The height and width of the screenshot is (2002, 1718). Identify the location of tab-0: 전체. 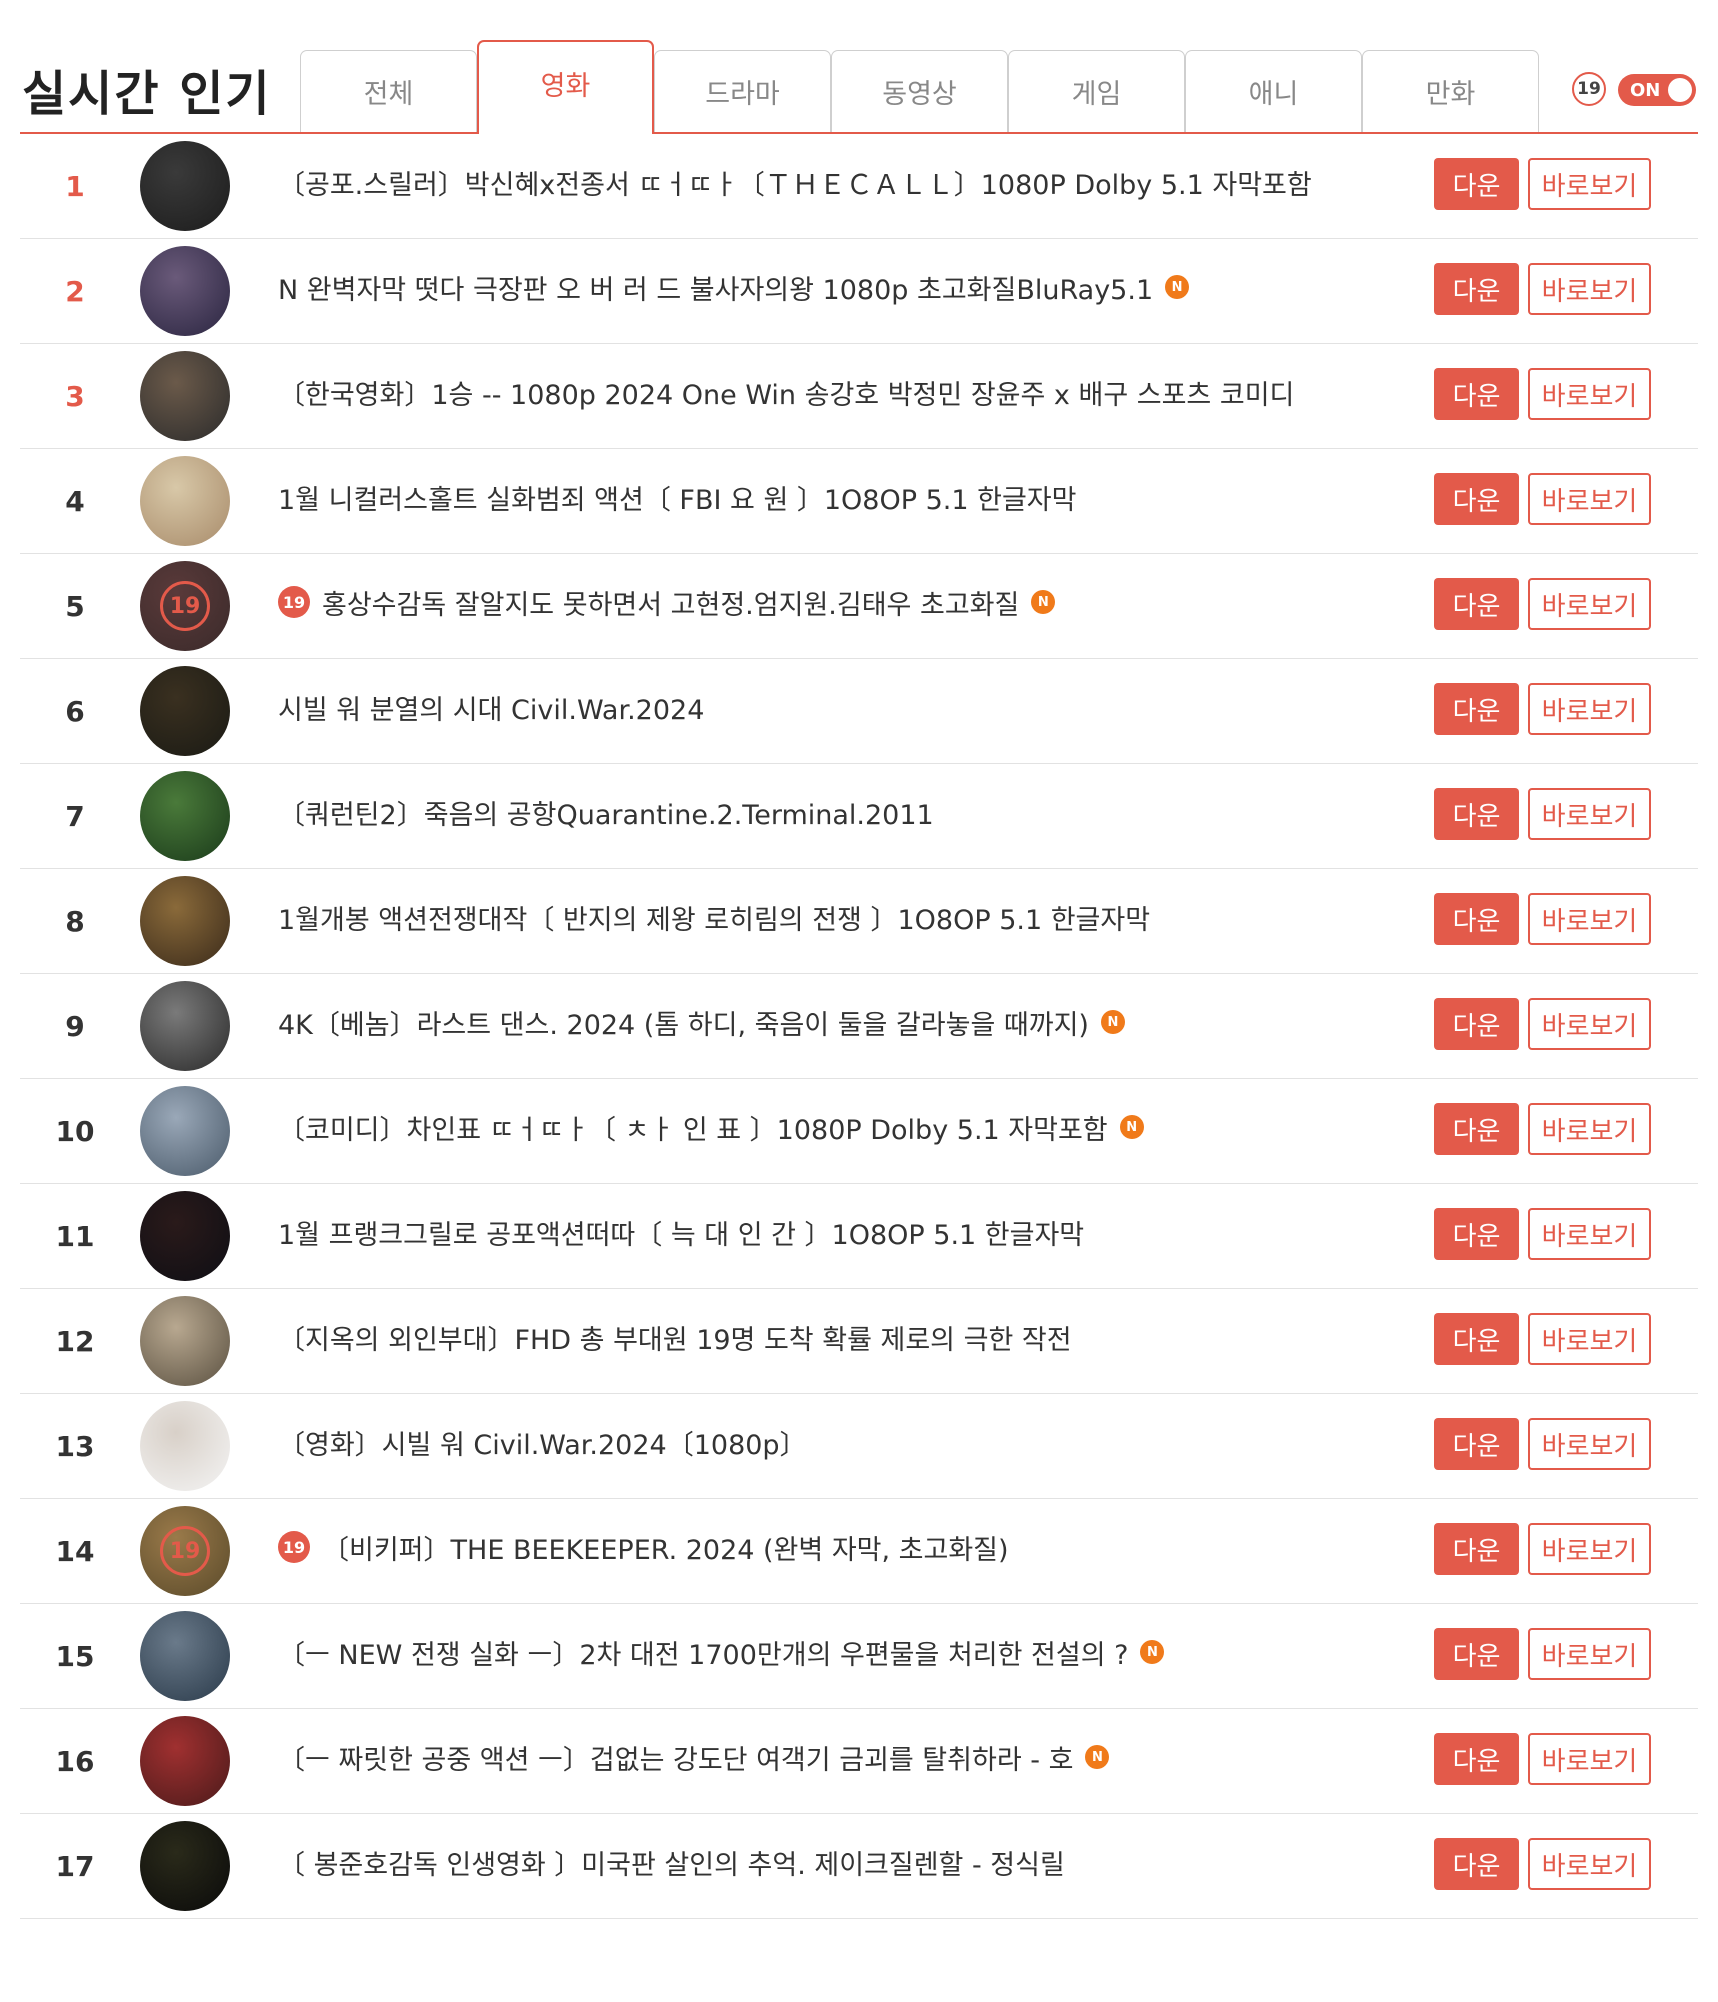
(388, 91).